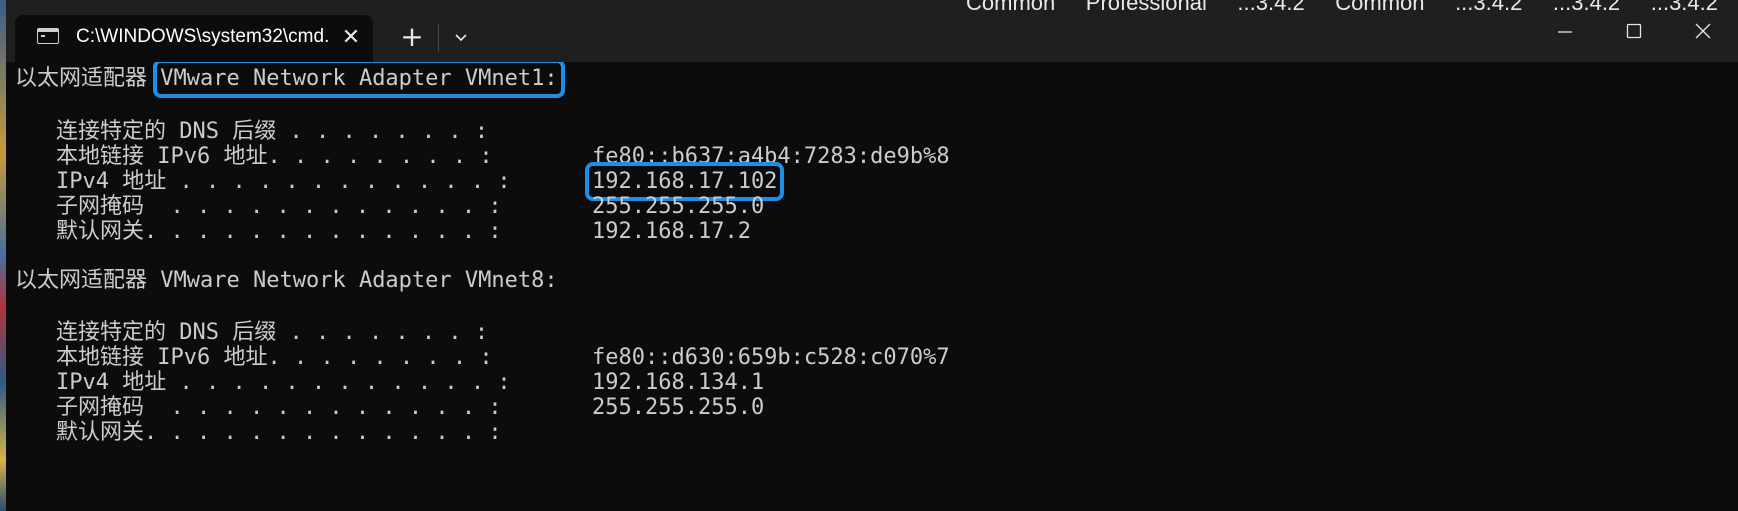 This screenshot has width=1738, height=511. I want to click on close-window-button, so click(1703, 32).